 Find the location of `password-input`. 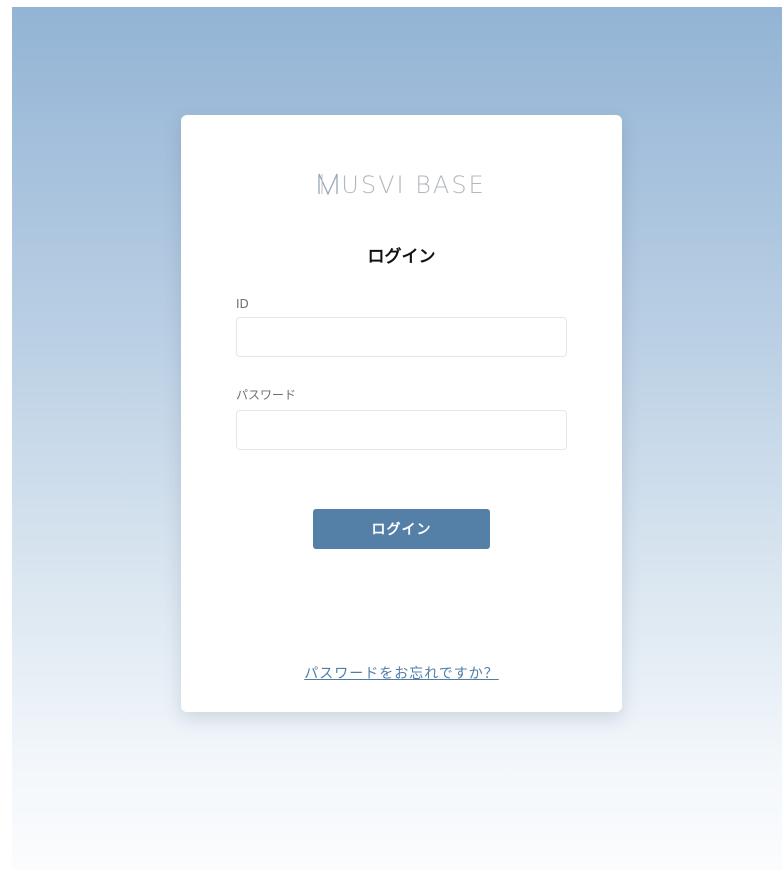

password-input is located at coordinates (401, 430).